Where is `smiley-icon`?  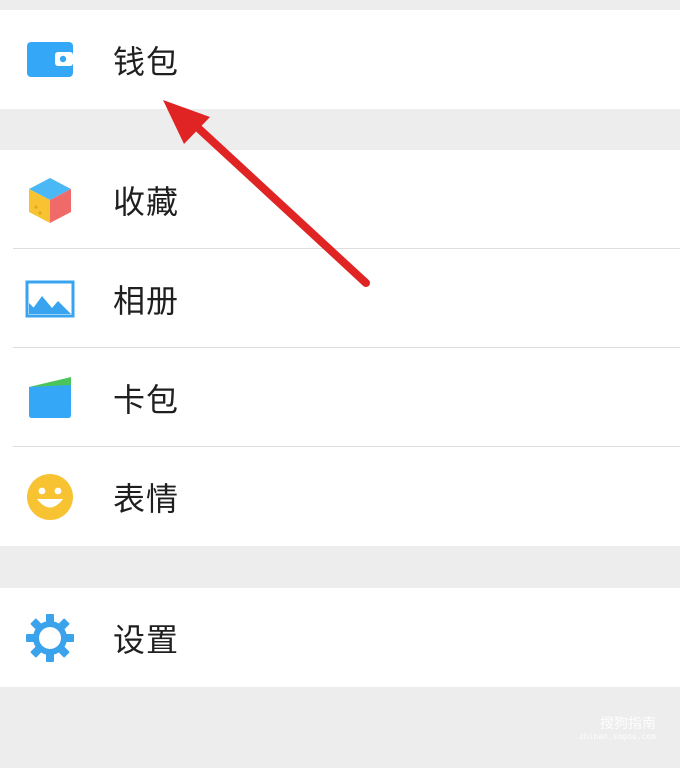
smiley-icon is located at coordinates (50, 497).